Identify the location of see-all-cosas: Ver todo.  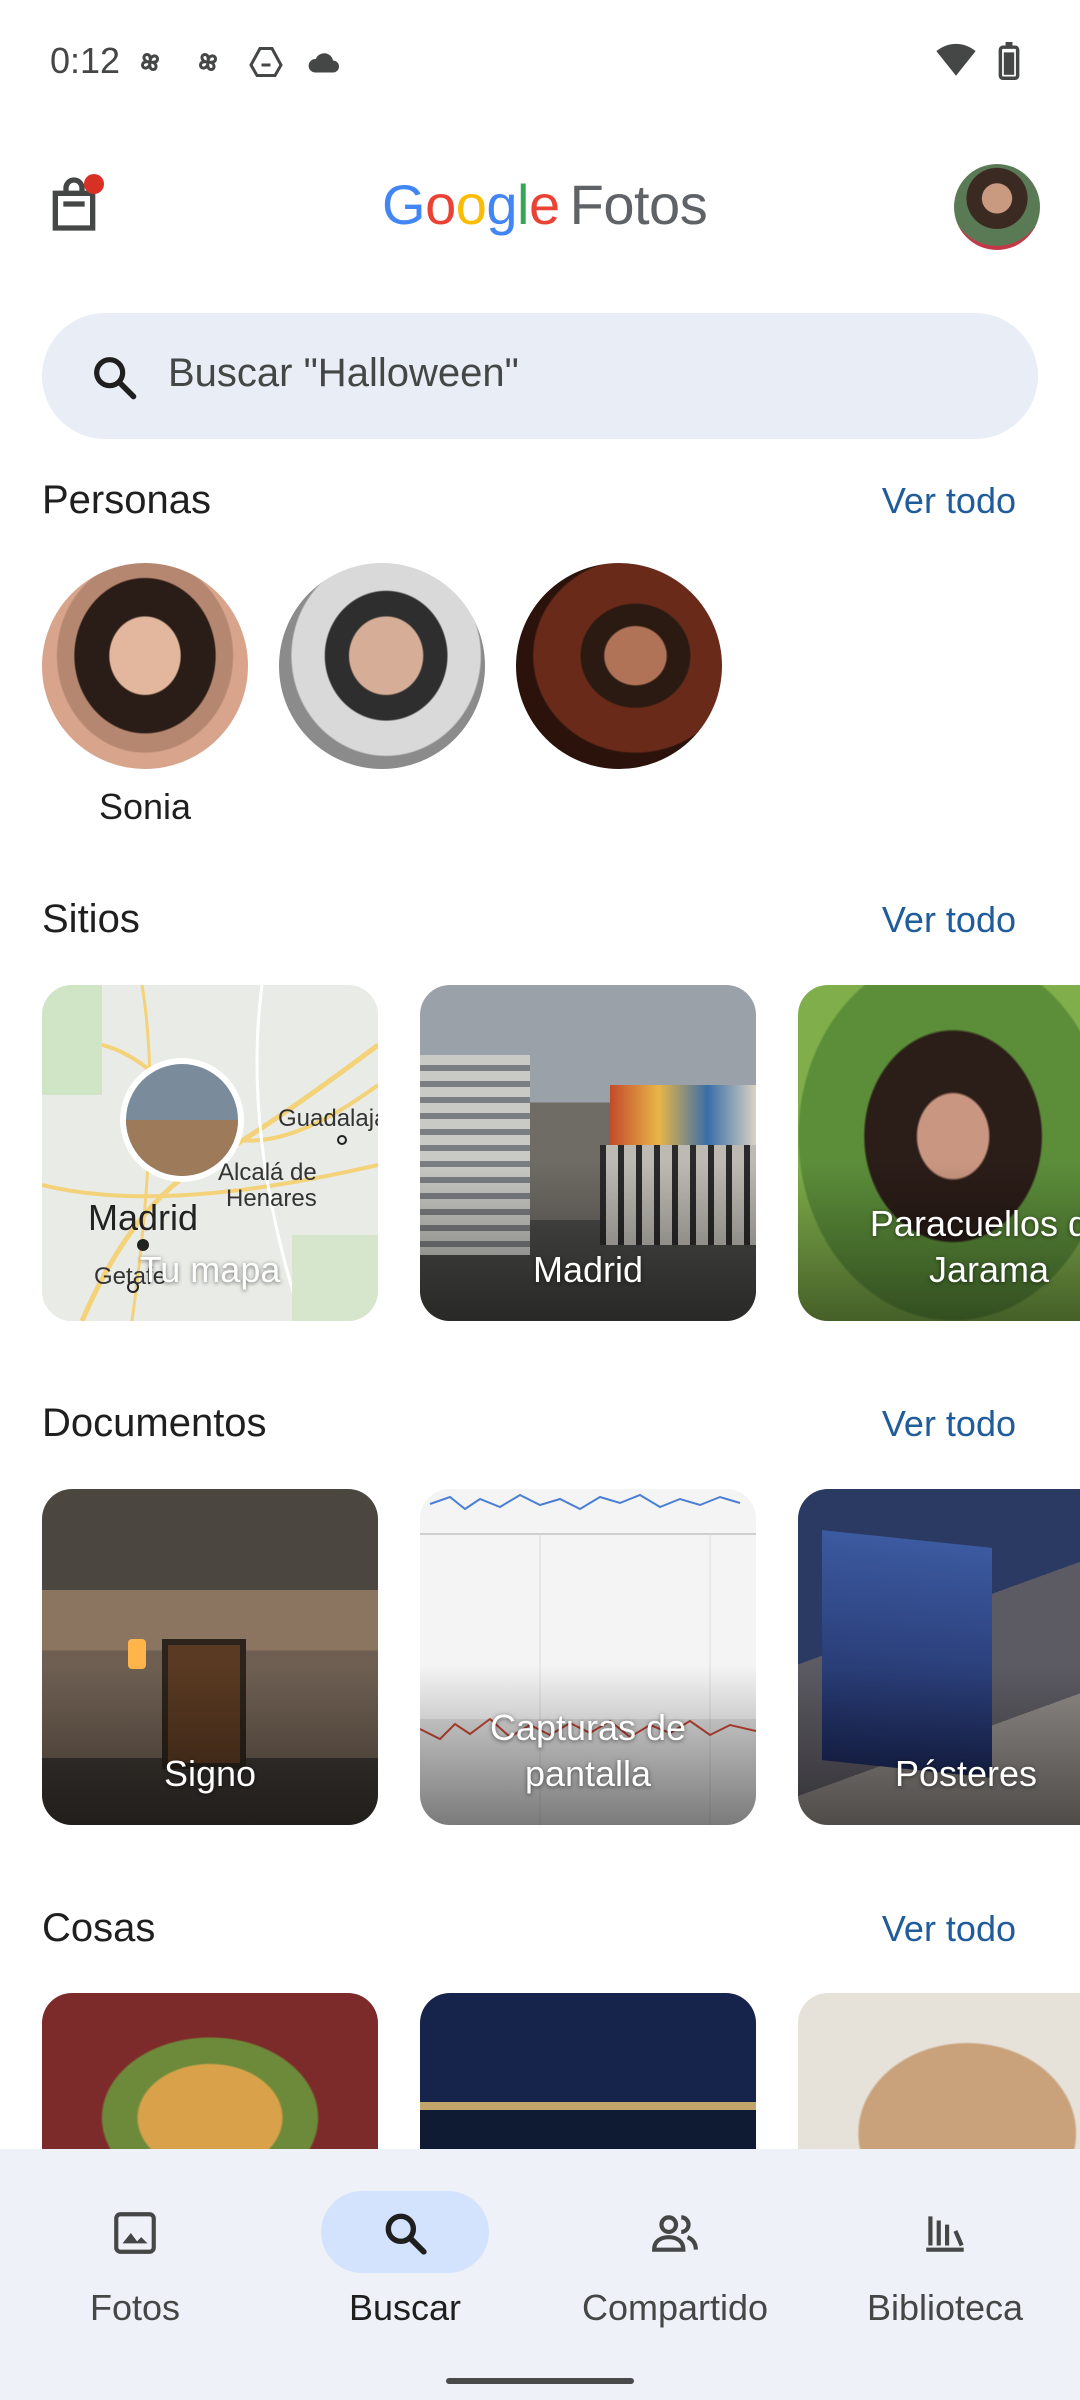
(949, 1929).